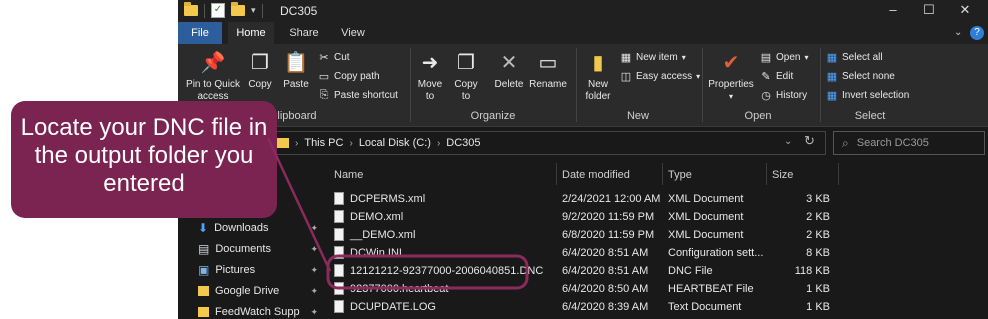 This screenshot has height=319, width=988. I want to click on nav-item-label: FeedWatch Supp, so click(257, 312).